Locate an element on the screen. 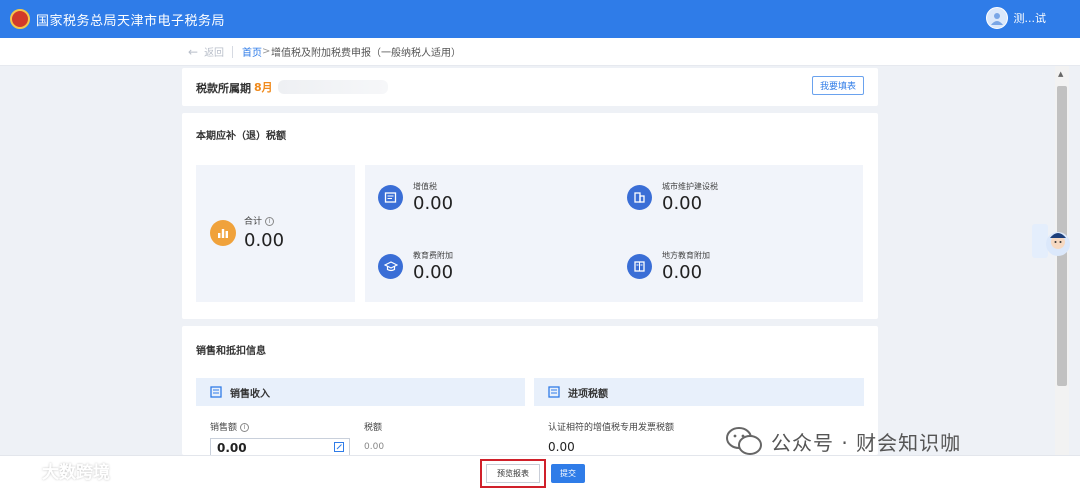 Image resolution: width=1080 pixels, height=489 pixels. wechat-icon is located at coordinates (744, 441).